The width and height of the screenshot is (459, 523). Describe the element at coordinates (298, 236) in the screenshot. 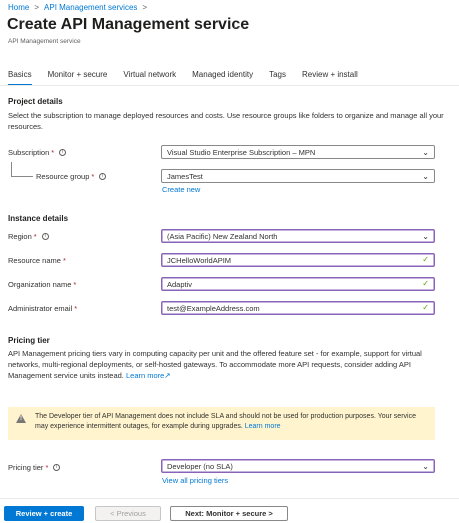

I see `region-select: (Asia Pacific) New Zealand North ⌄` at that location.